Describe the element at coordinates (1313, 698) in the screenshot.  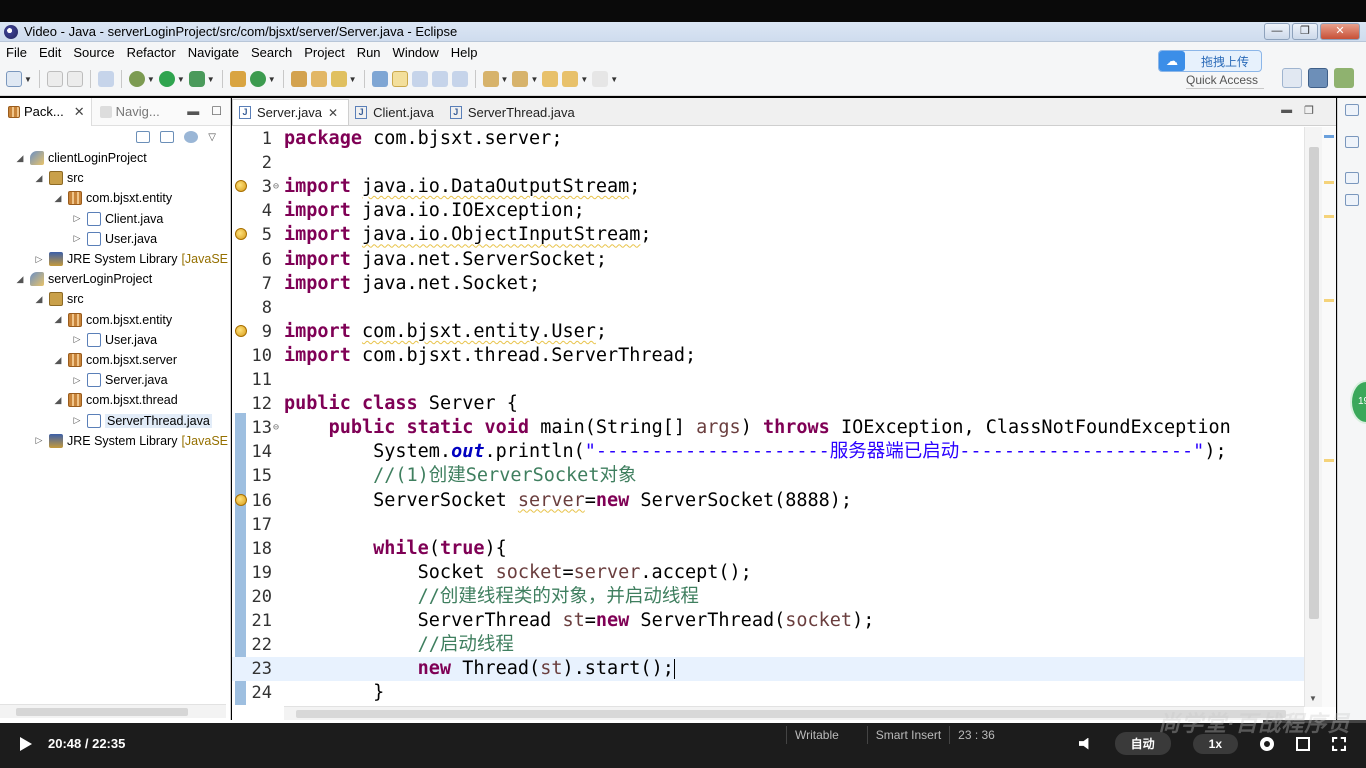
I see `scroll-down-icon: ▼` at that location.